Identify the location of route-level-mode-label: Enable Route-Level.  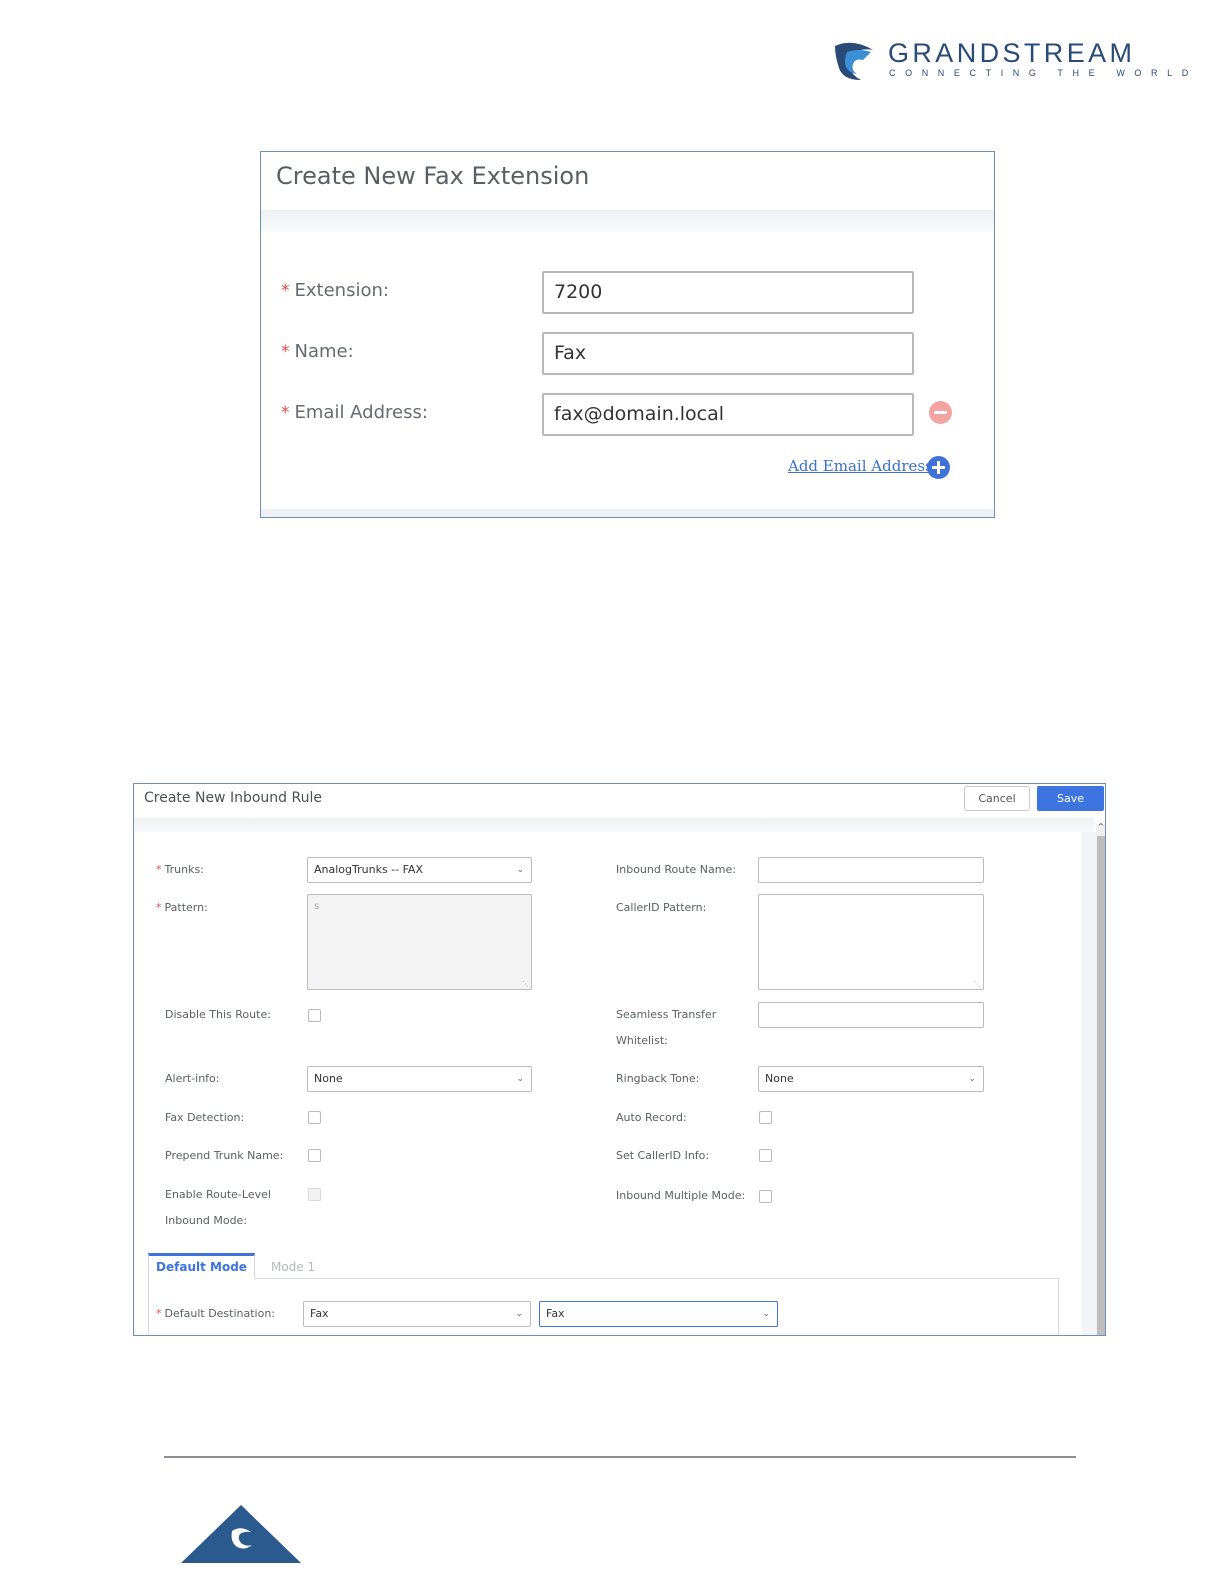
(218, 1194).